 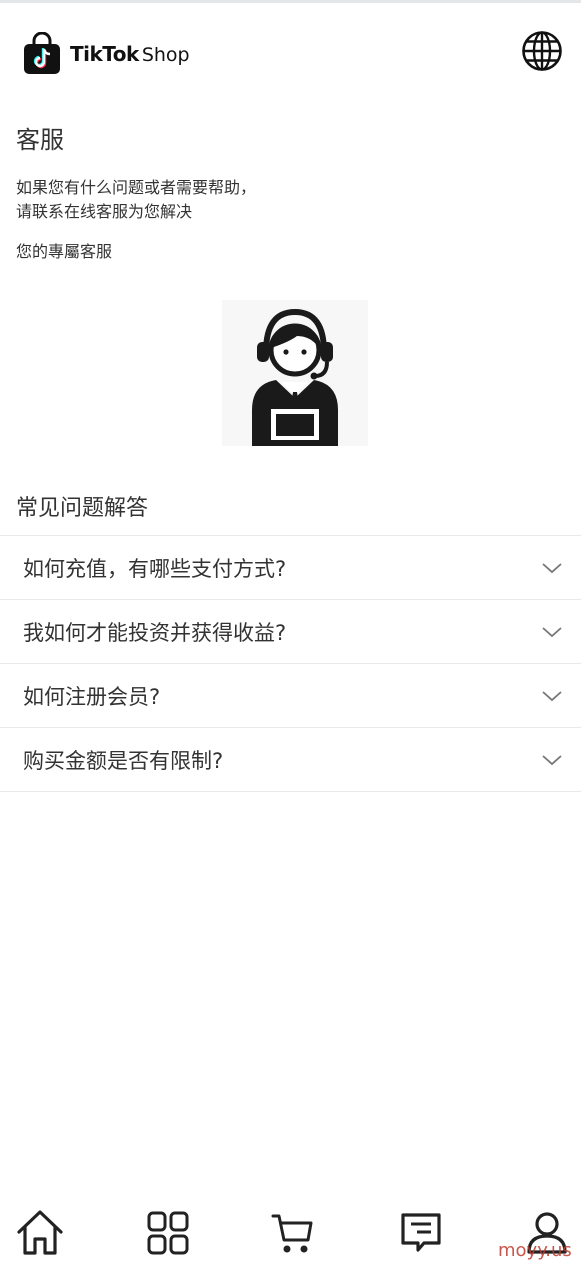 I want to click on message-icon, so click(x=421, y=1232).